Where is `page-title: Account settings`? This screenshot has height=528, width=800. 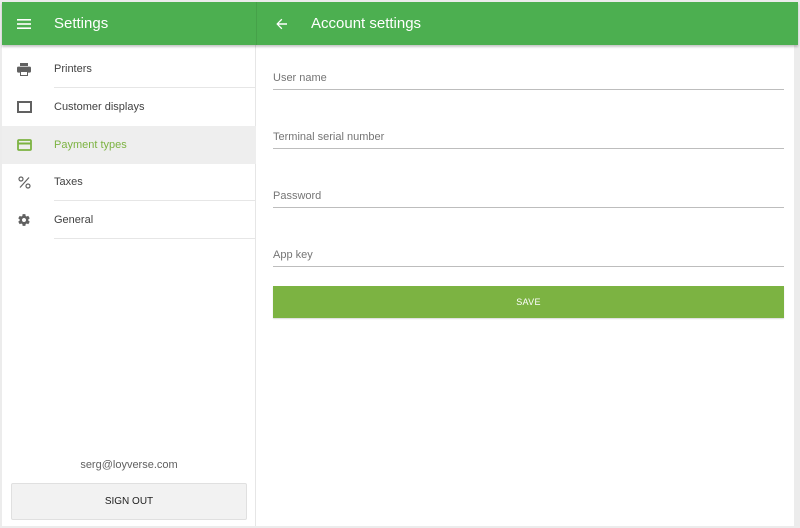 page-title: Account settings is located at coordinates (366, 23).